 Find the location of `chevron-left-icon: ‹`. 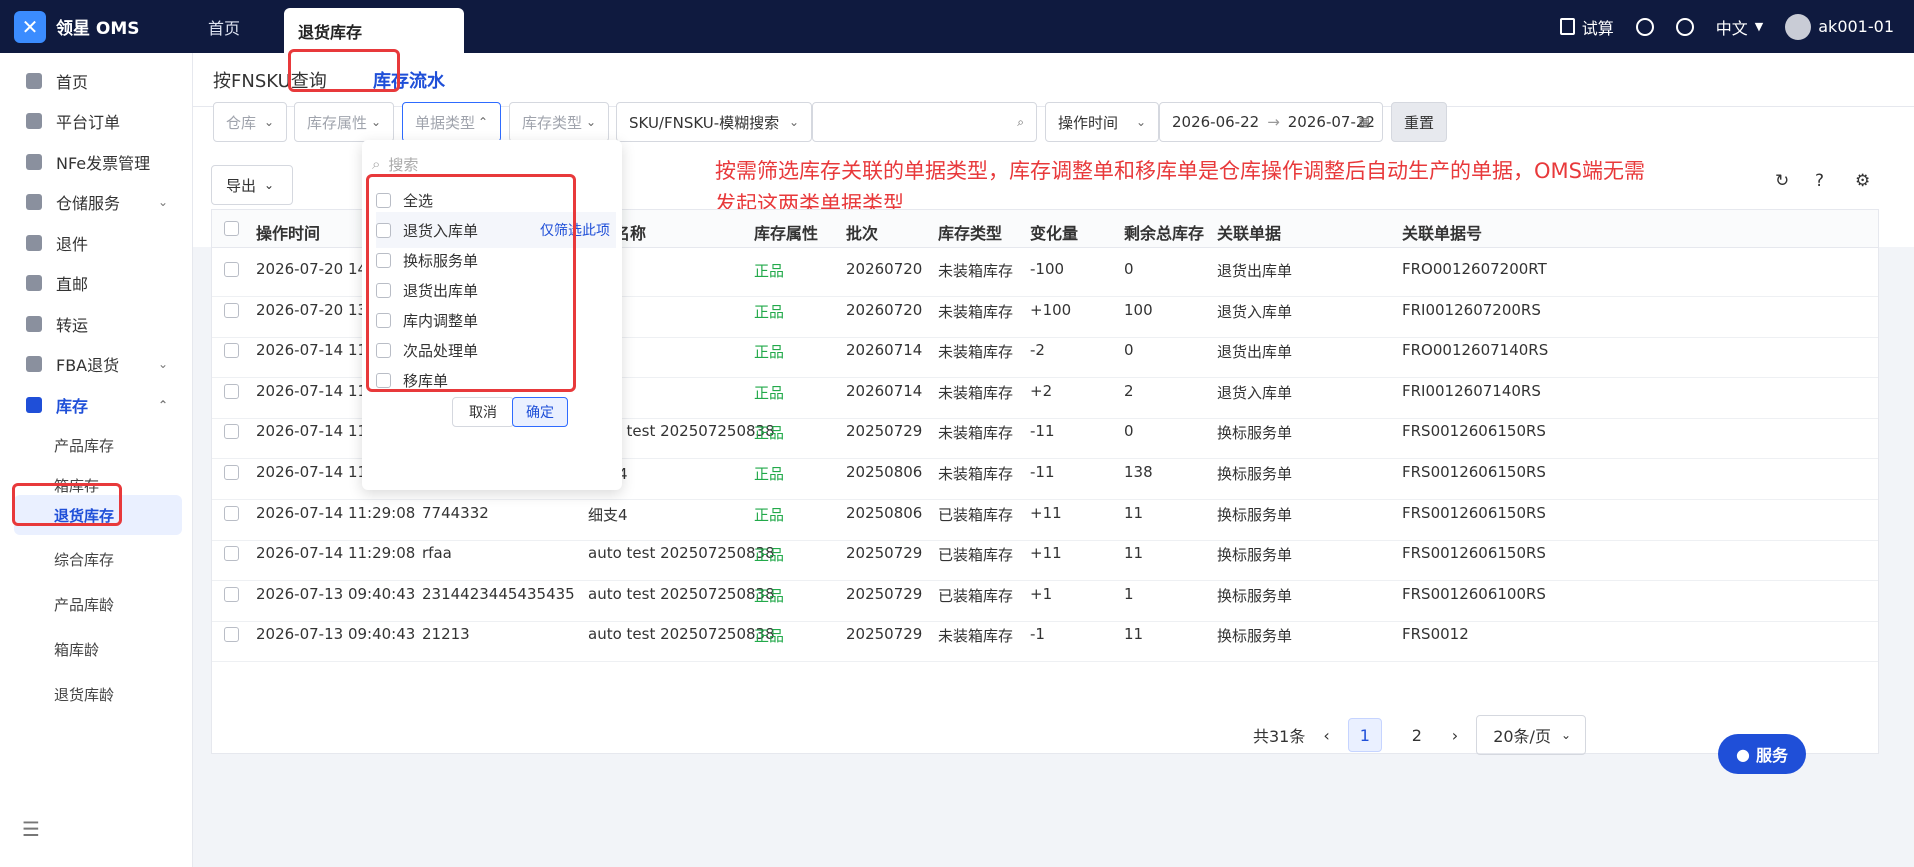

chevron-left-icon: ‹ is located at coordinates (1326, 735).